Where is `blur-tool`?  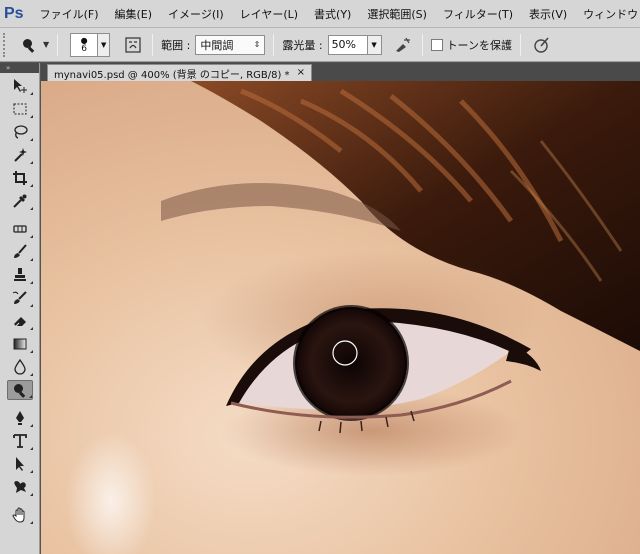
blur-tool is located at coordinates (20, 367).